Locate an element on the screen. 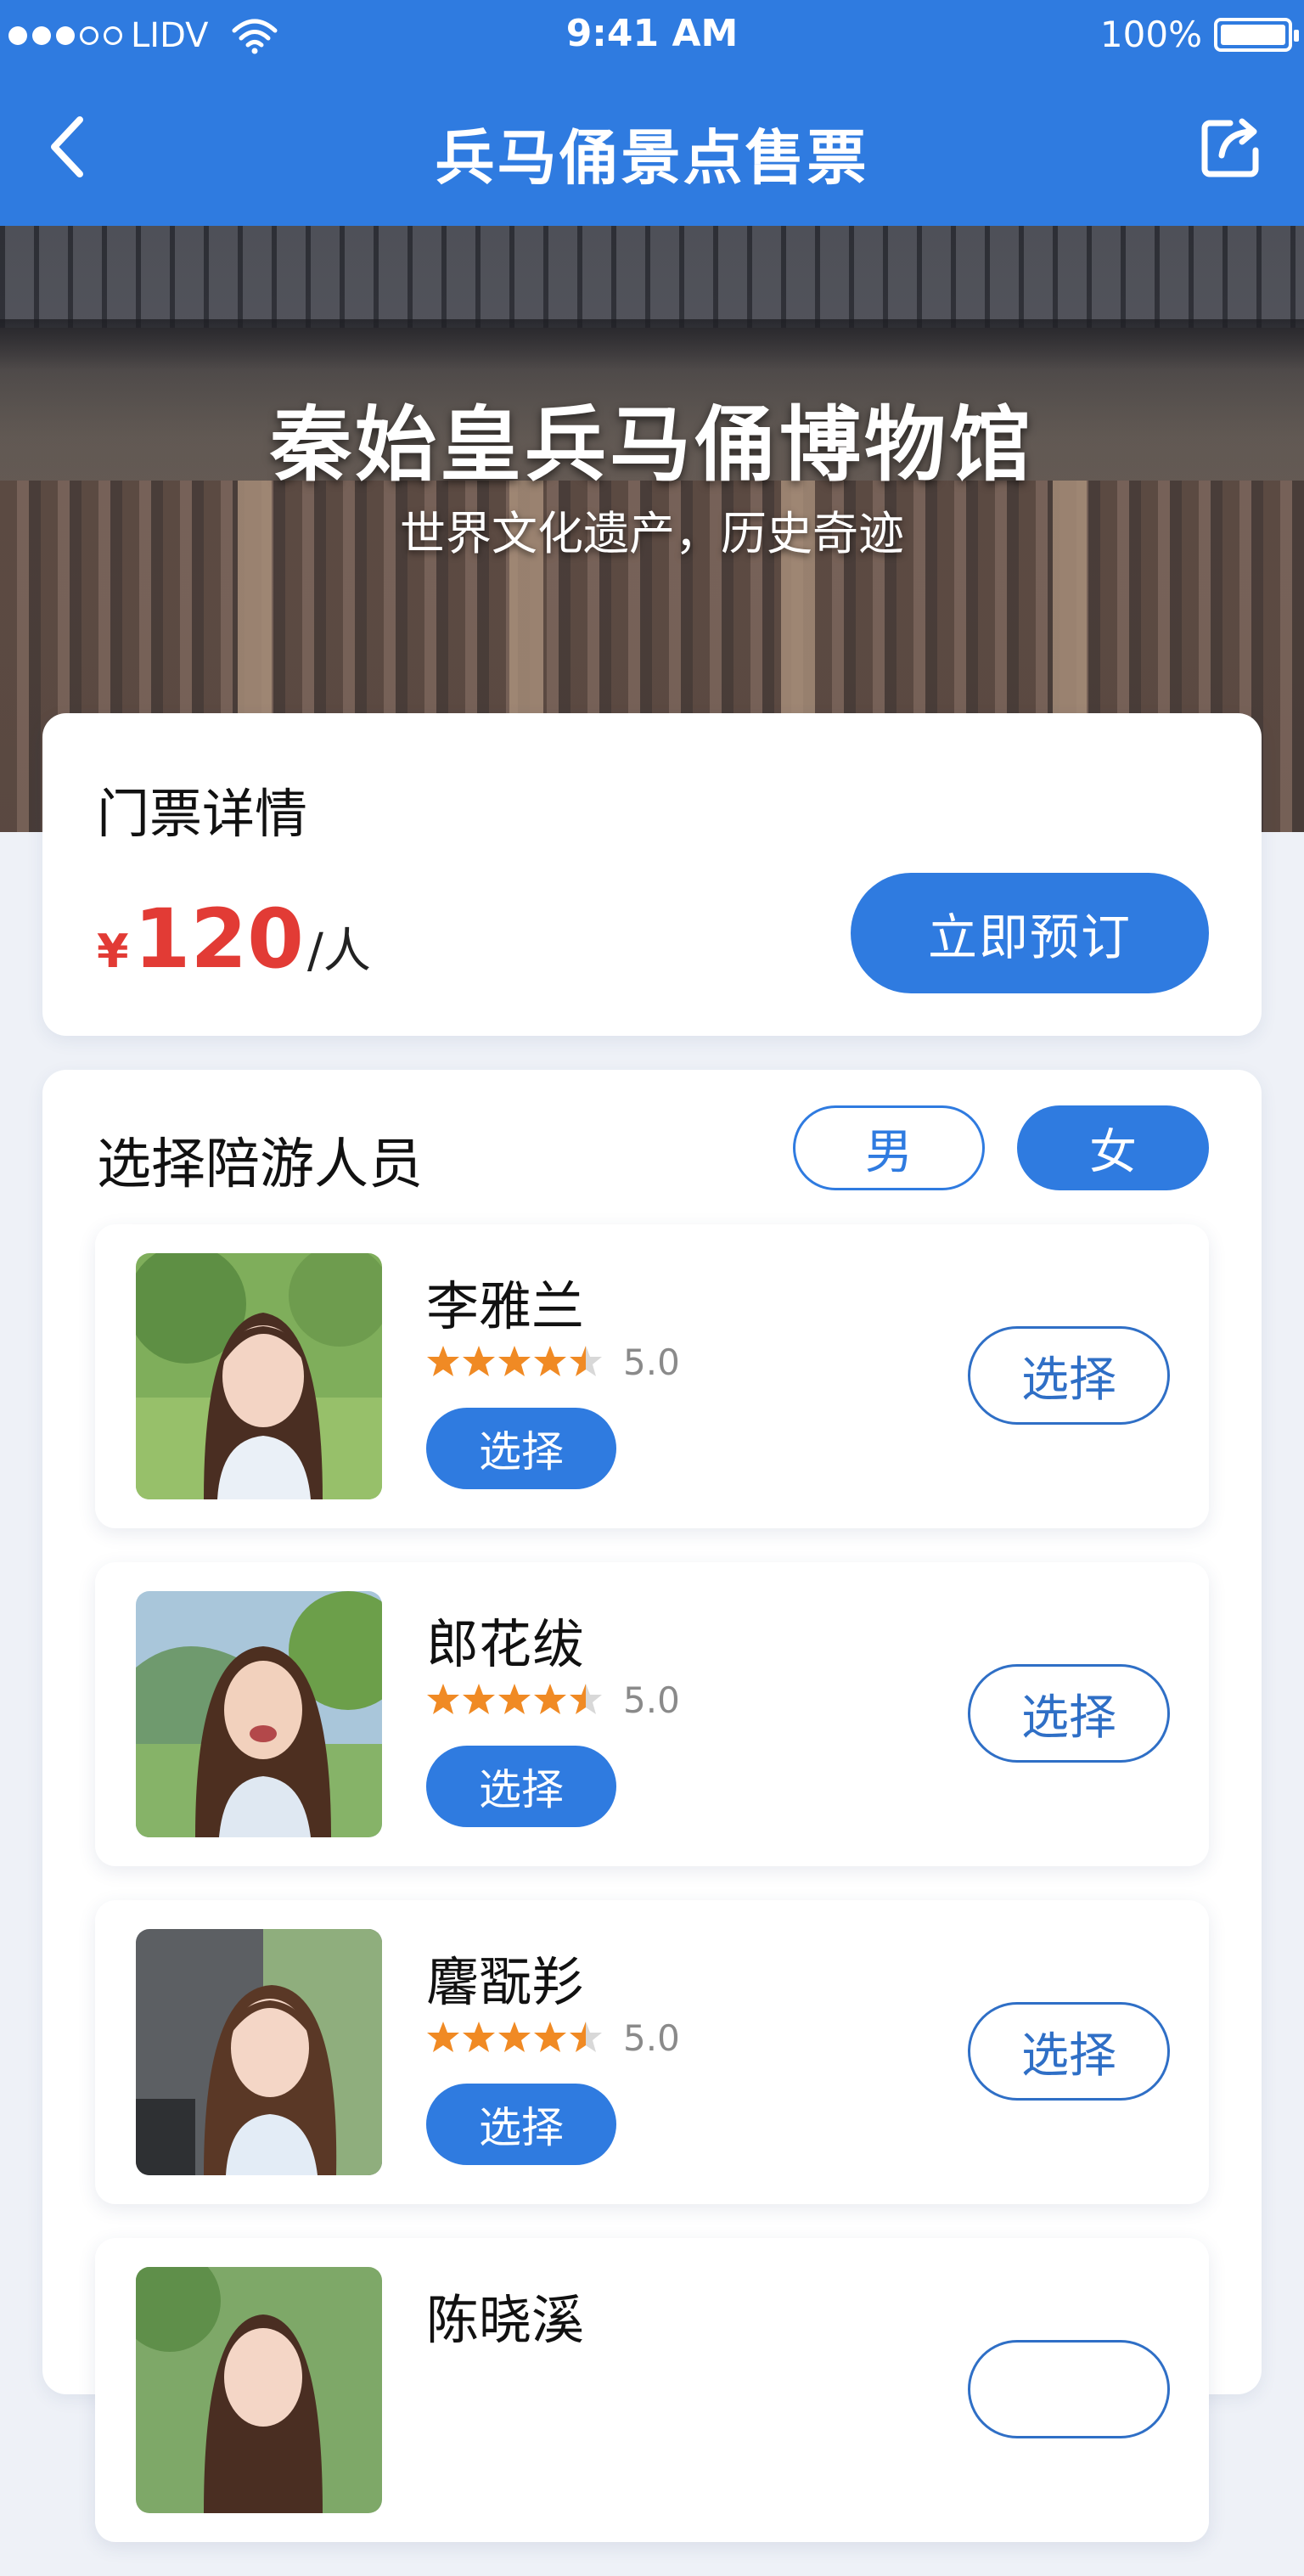 The width and height of the screenshot is (1304, 2576). gender-male-button: 男 is located at coordinates (889, 1147).